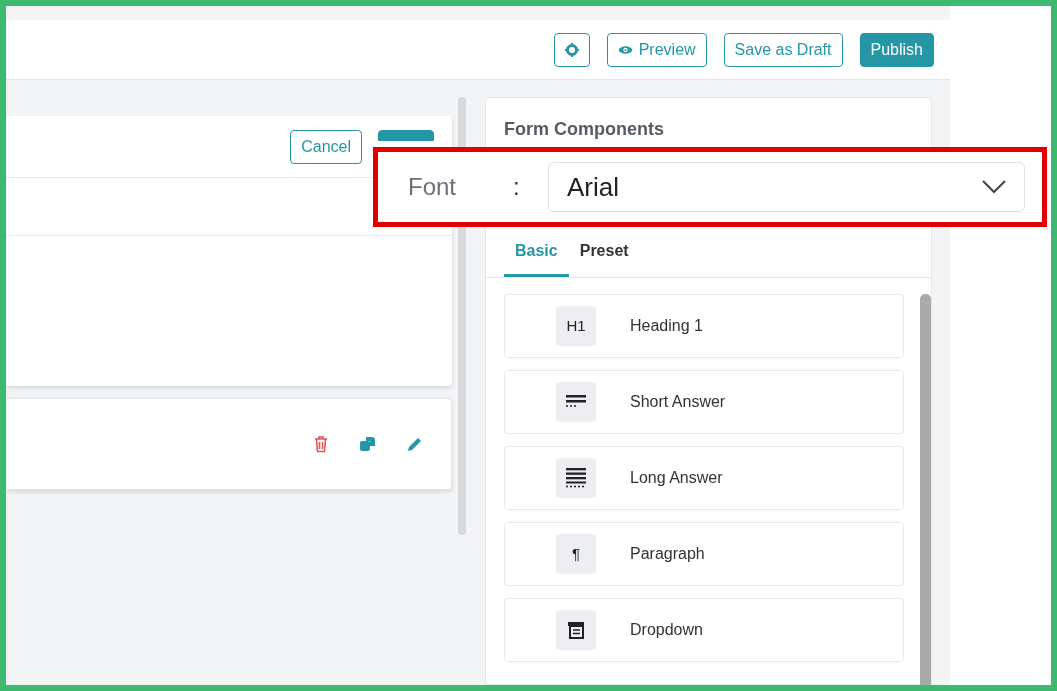  Describe the element at coordinates (625, 49) in the screenshot. I see `eye-icon` at that location.